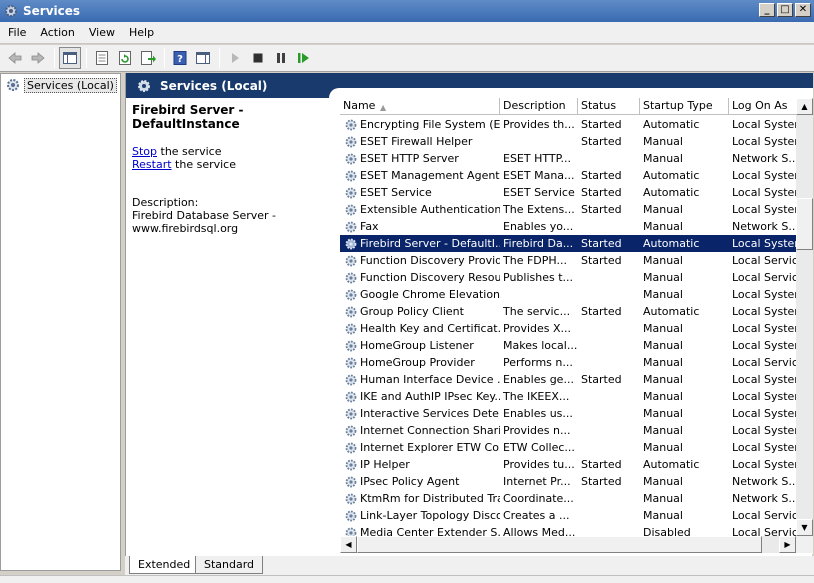 The height and width of the screenshot is (583, 814). I want to click on show-hide-action-pane-icon, so click(203, 58).